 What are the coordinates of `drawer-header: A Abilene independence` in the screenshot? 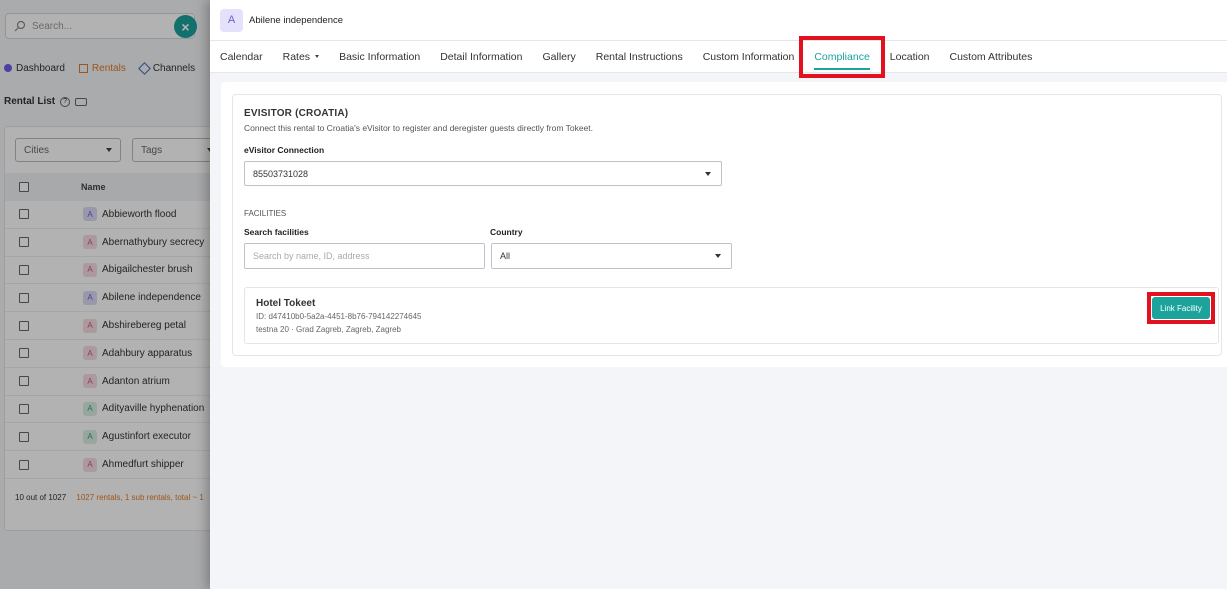 It's located at (718, 20).